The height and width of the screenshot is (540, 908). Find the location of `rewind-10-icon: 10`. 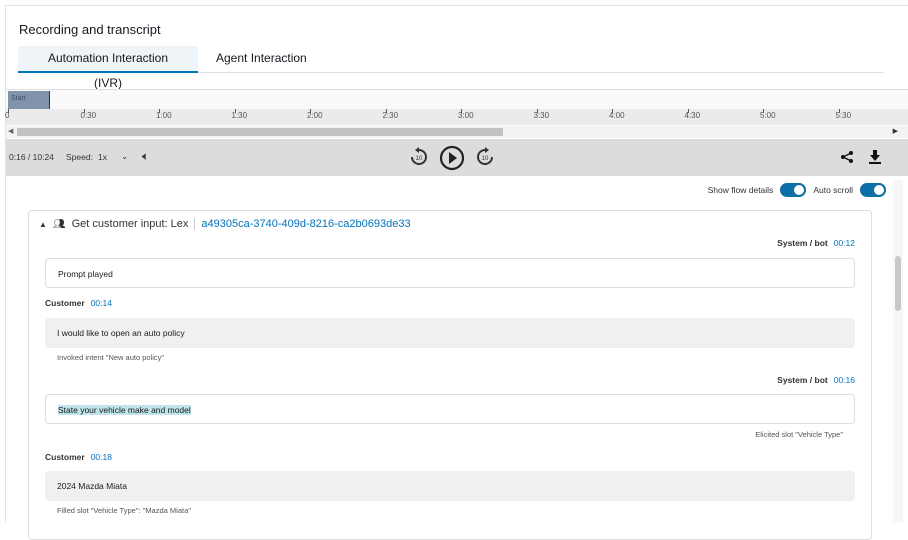

rewind-10-icon: 10 is located at coordinates (419, 157).